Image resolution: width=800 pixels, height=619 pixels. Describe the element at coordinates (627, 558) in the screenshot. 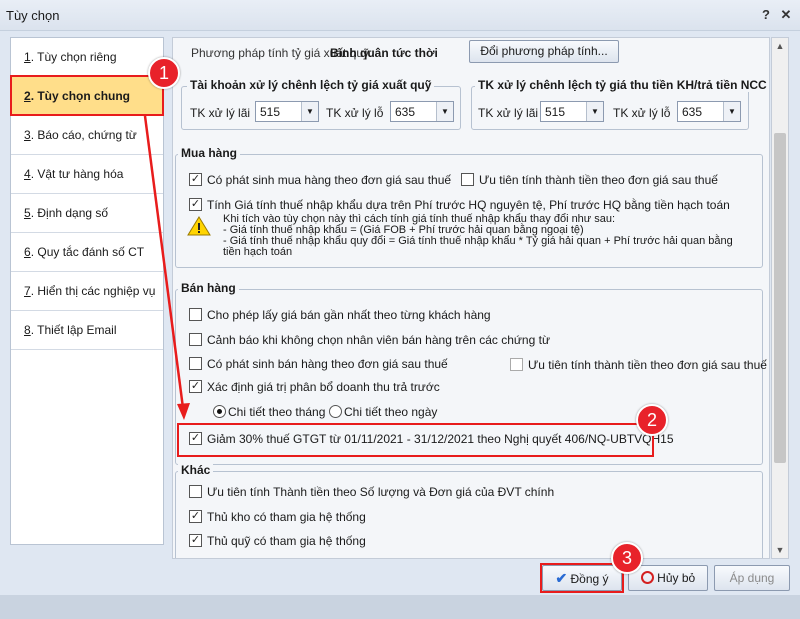

I see `step-badge-3: 3` at that location.